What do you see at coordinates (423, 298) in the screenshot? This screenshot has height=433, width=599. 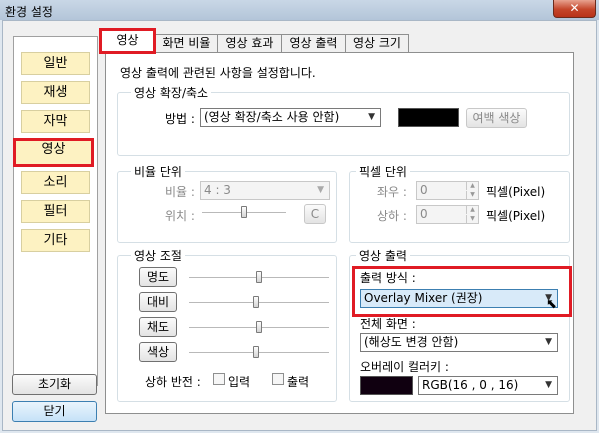 I see `output-method-value: Overlay Mixer (권장)` at bounding box center [423, 298].